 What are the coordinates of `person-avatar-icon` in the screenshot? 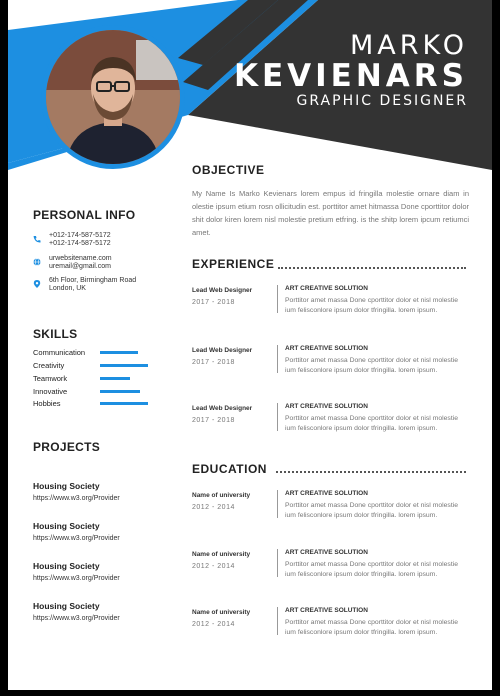 It's located at (113, 97).